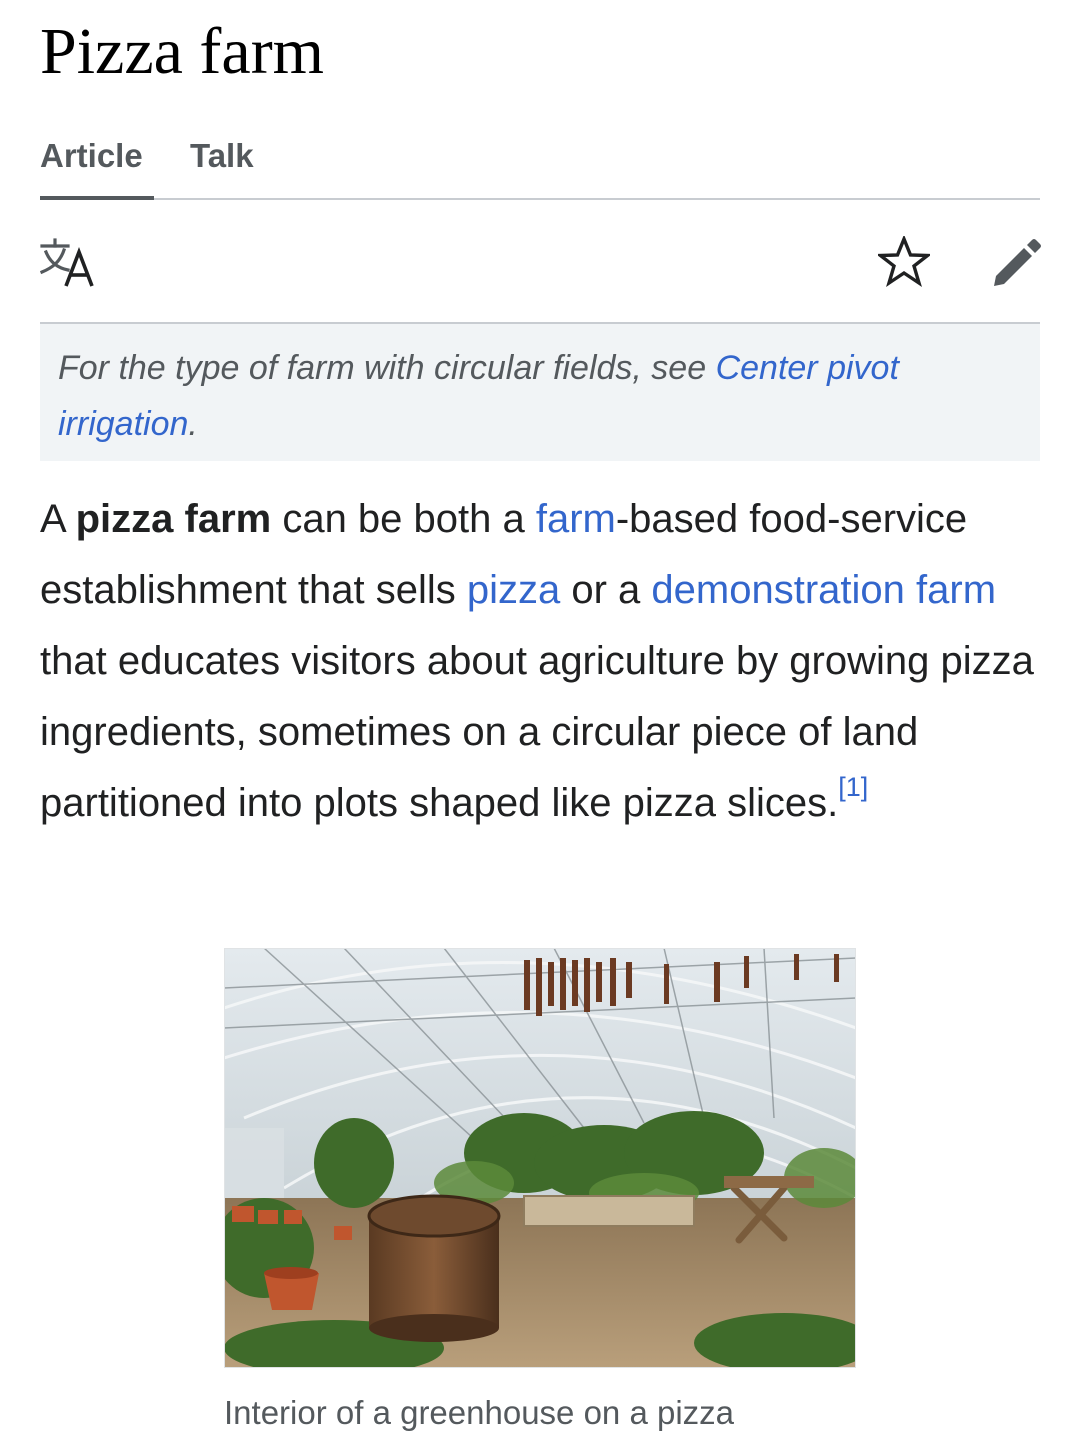  Describe the element at coordinates (606, 590) in the screenshot. I see `lead-text: or a` at that location.